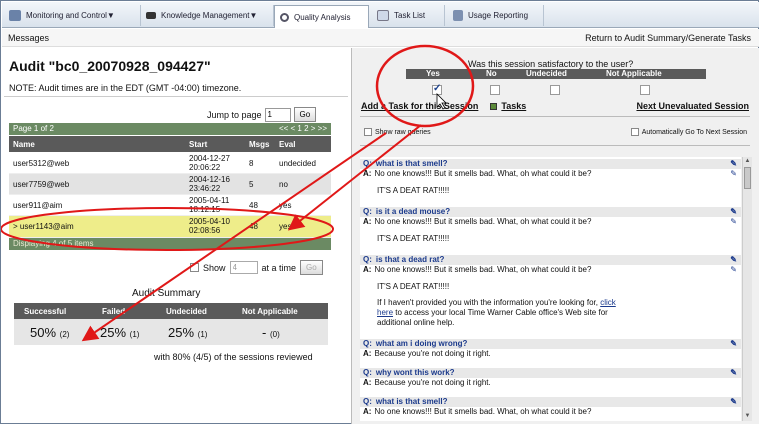  Describe the element at coordinates (668, 38) in the screenshot. I see `return-to-audit-summary-link: Return to Audit Summary/Generate Tasks` at that location.